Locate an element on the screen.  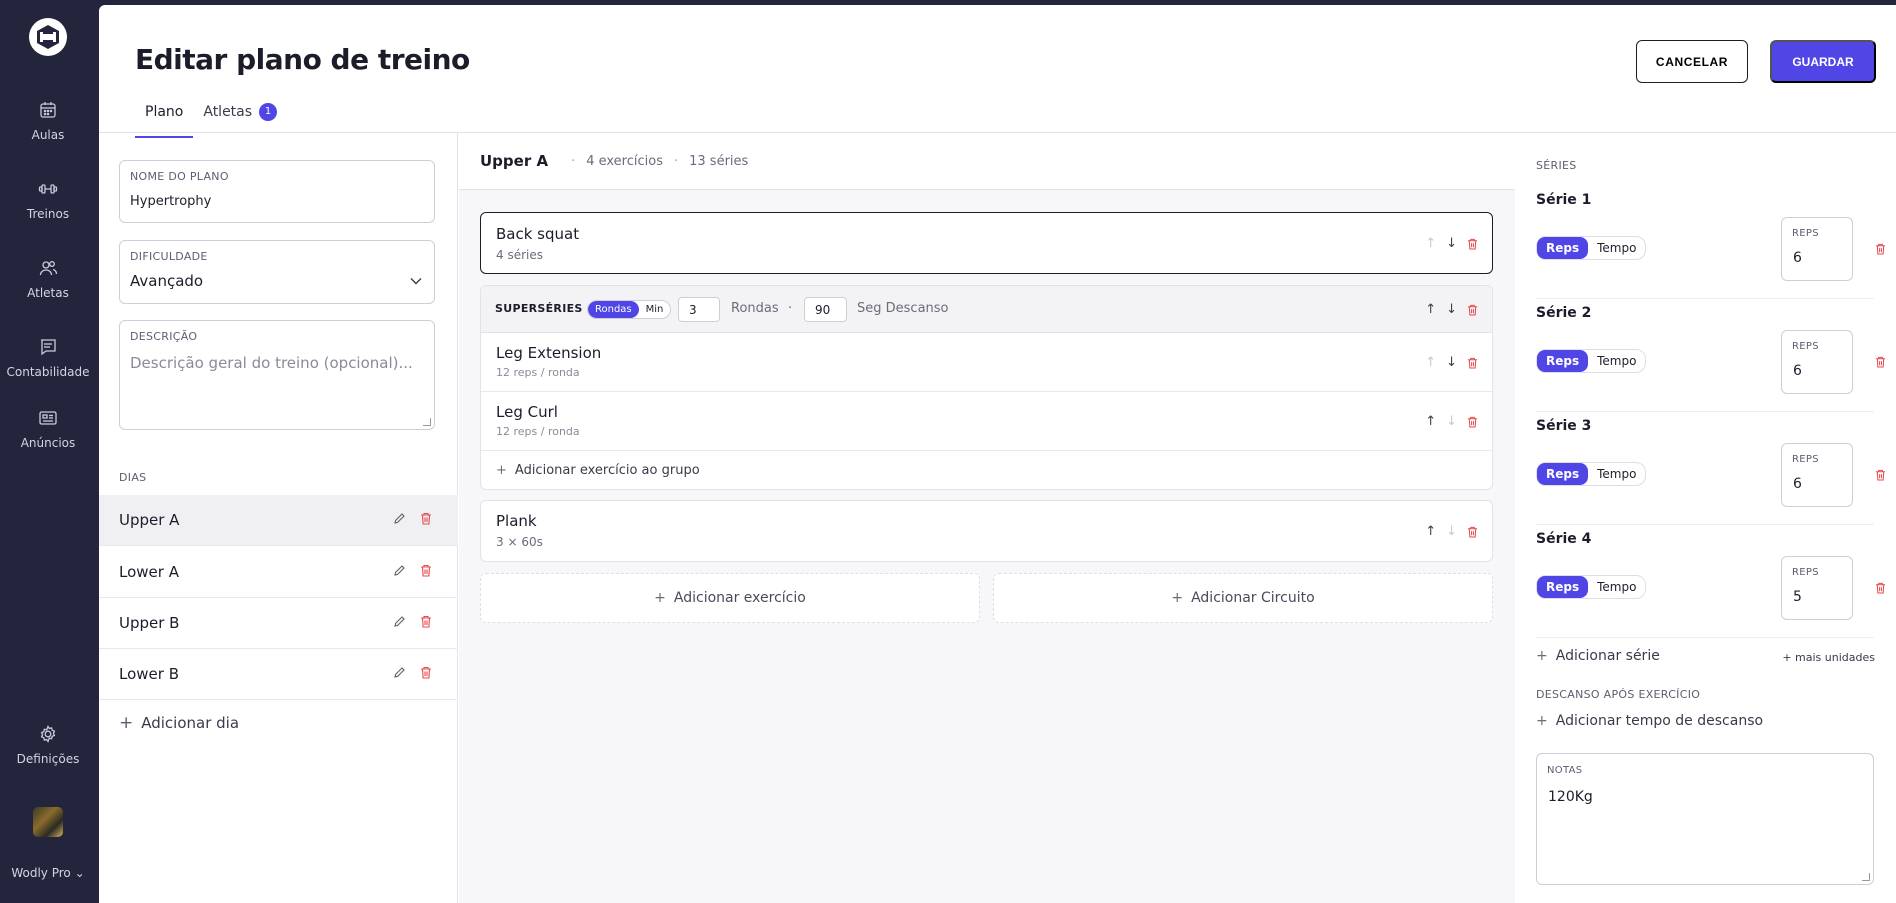
difficulty-select: DIFICULDADE Avançado is located at coordinates (277, 272).